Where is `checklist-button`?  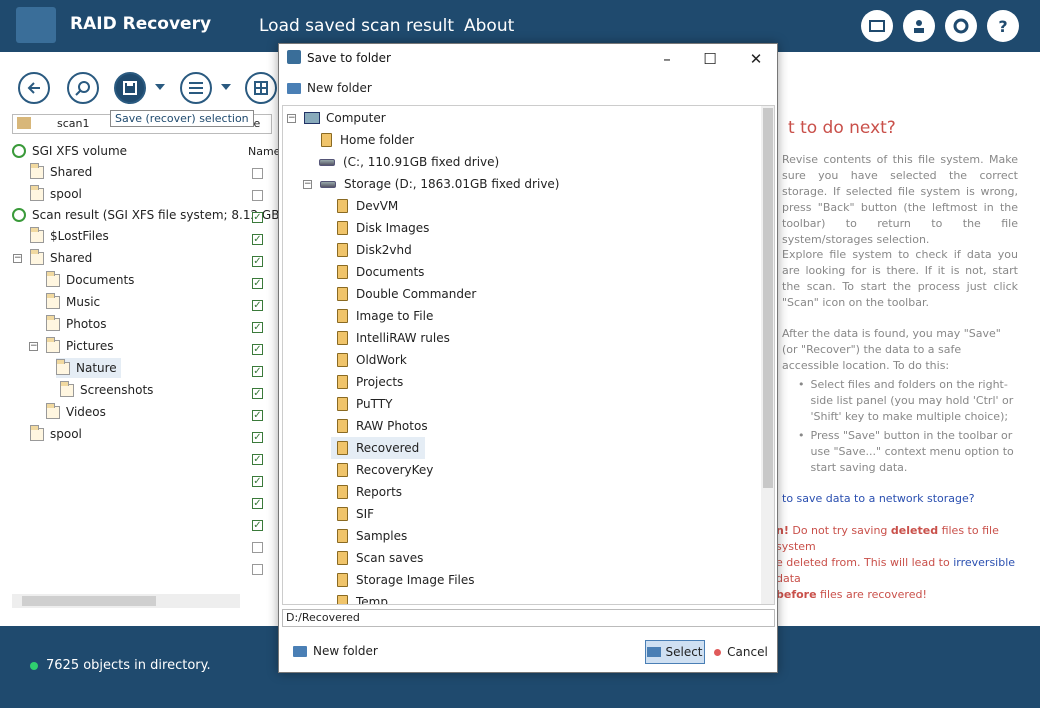 checklist-button is located at coordinates (196, 88).